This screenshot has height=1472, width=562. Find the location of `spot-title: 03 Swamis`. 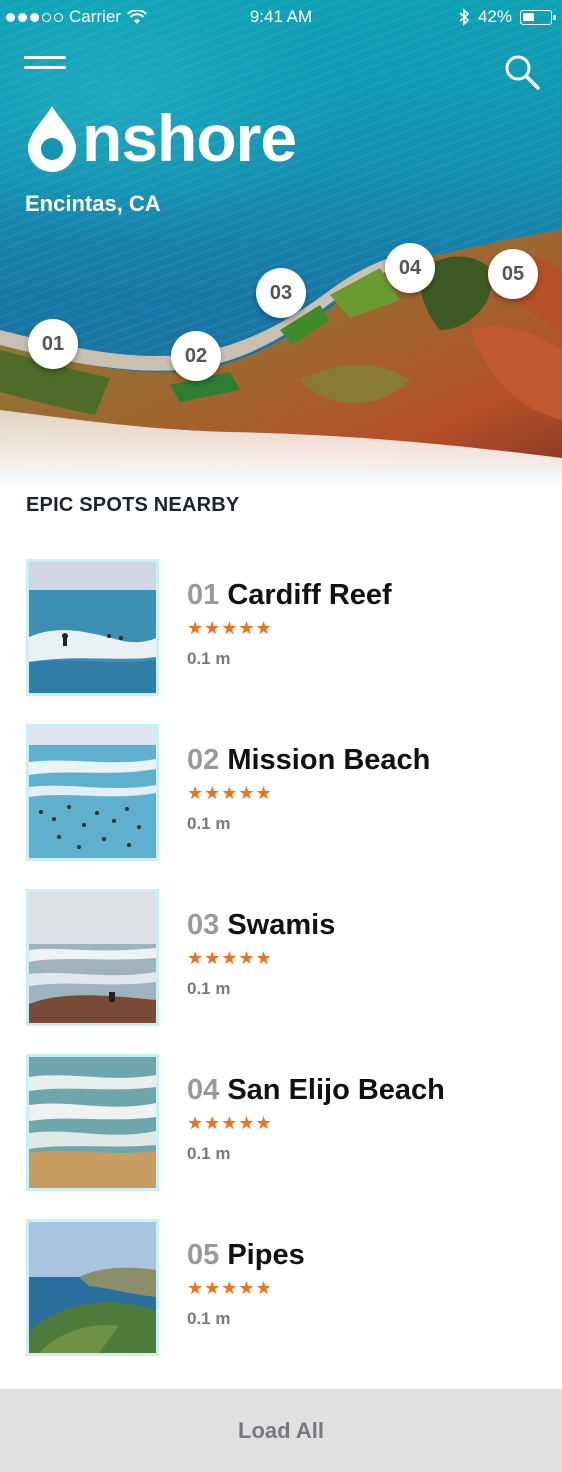

spot-title: 03 Swamis is located at coordinates (261, 925).